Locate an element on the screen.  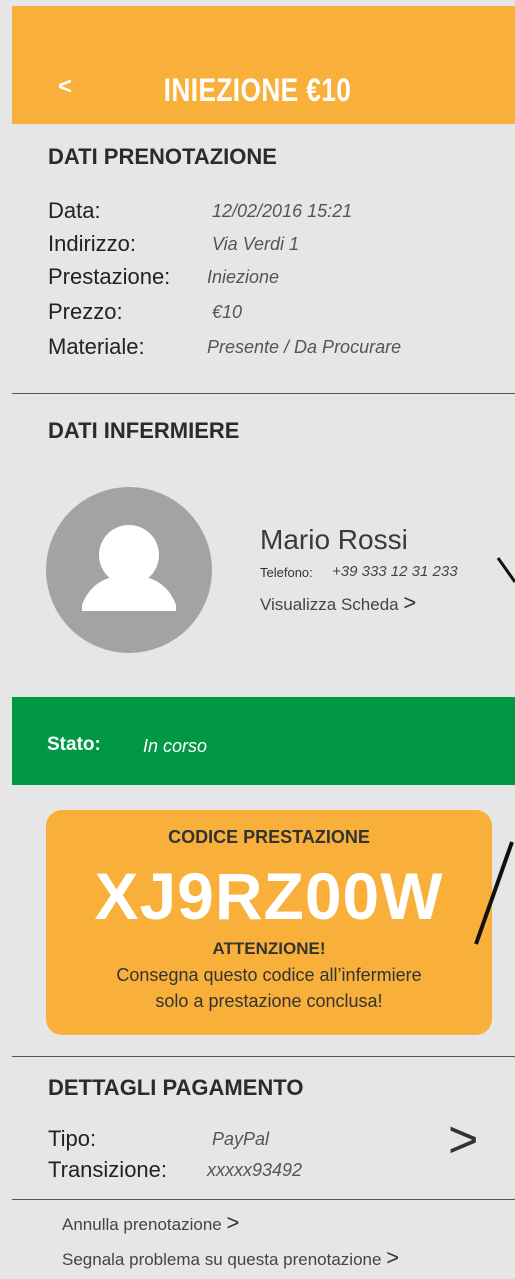
view-profile-label: Visualizza Scheda is located at coordinates (329, 604).